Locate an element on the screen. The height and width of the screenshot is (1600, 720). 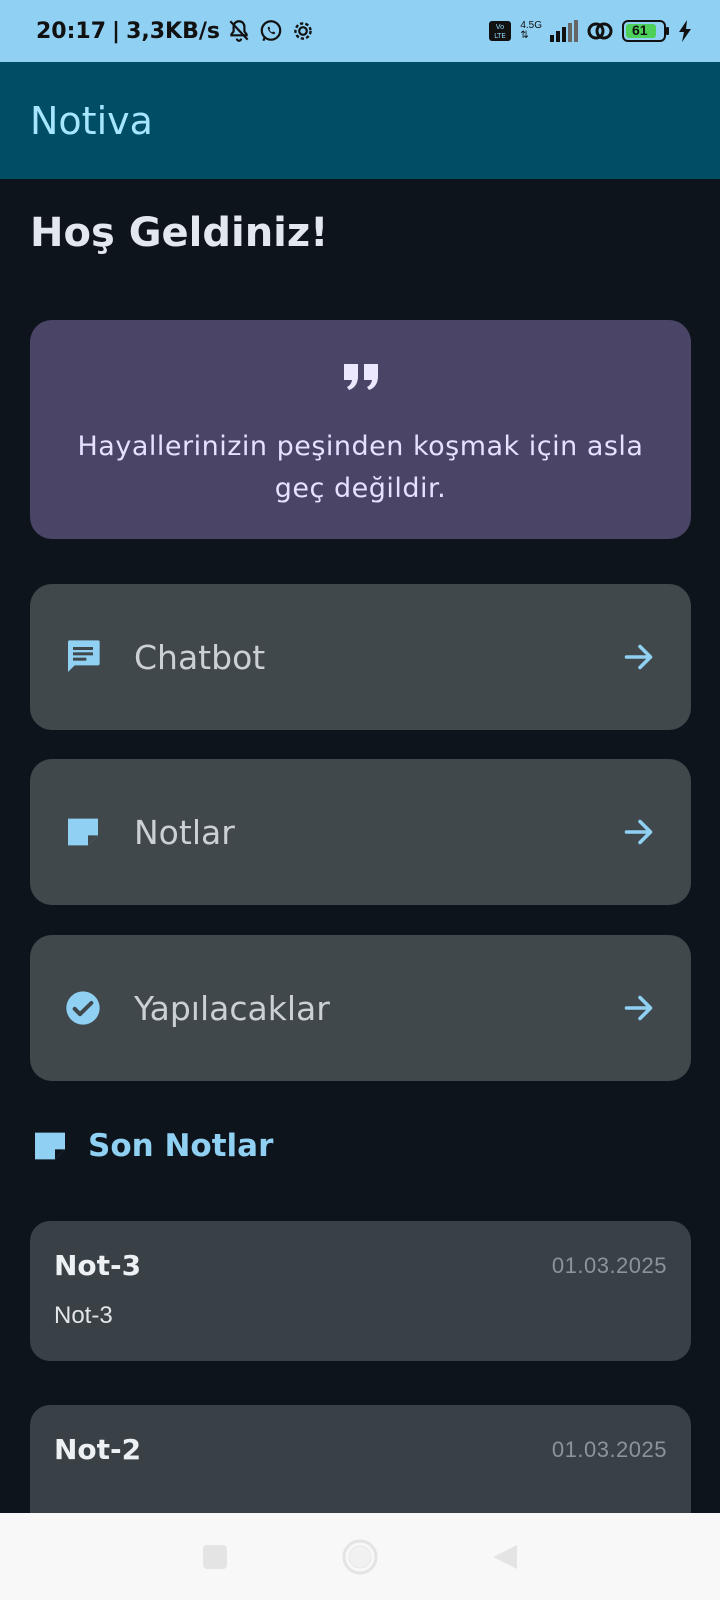
svg-text: Vo is located at coordinates (500, 27).